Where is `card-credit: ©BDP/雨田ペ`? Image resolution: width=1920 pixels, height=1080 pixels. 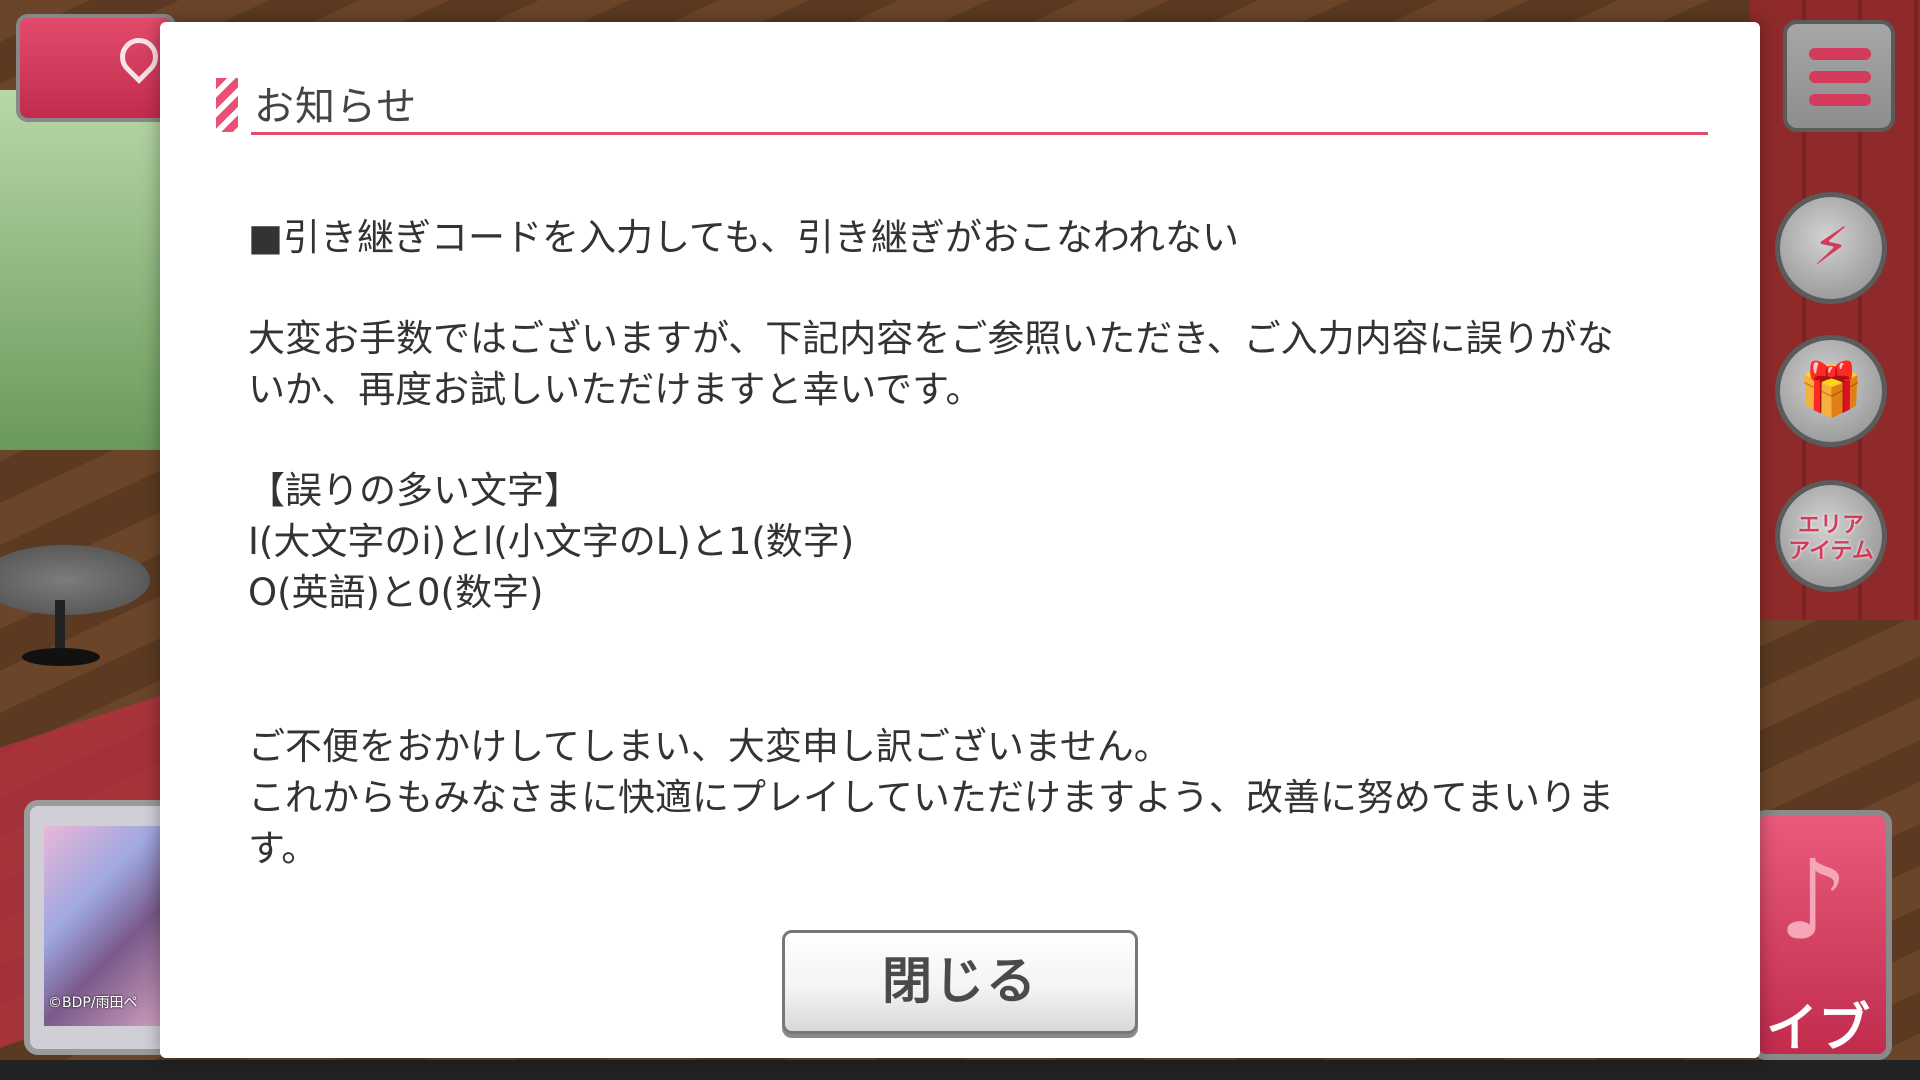
card-credit: ©BDP/雨田ペ is located at coordinates (93, 1003).